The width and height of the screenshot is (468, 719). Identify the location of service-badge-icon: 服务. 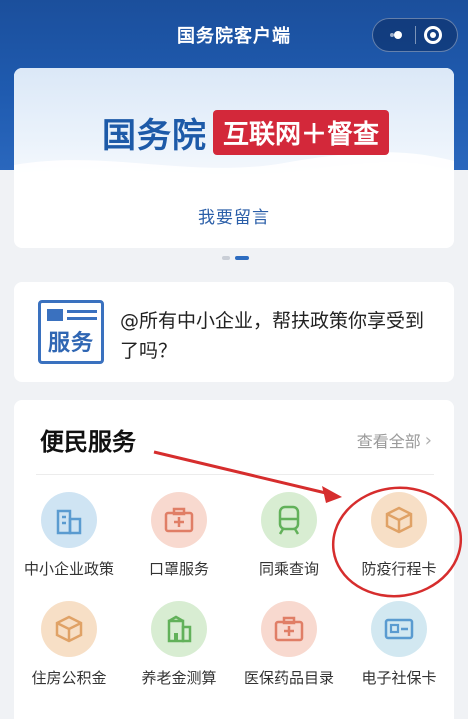
(71, 332).